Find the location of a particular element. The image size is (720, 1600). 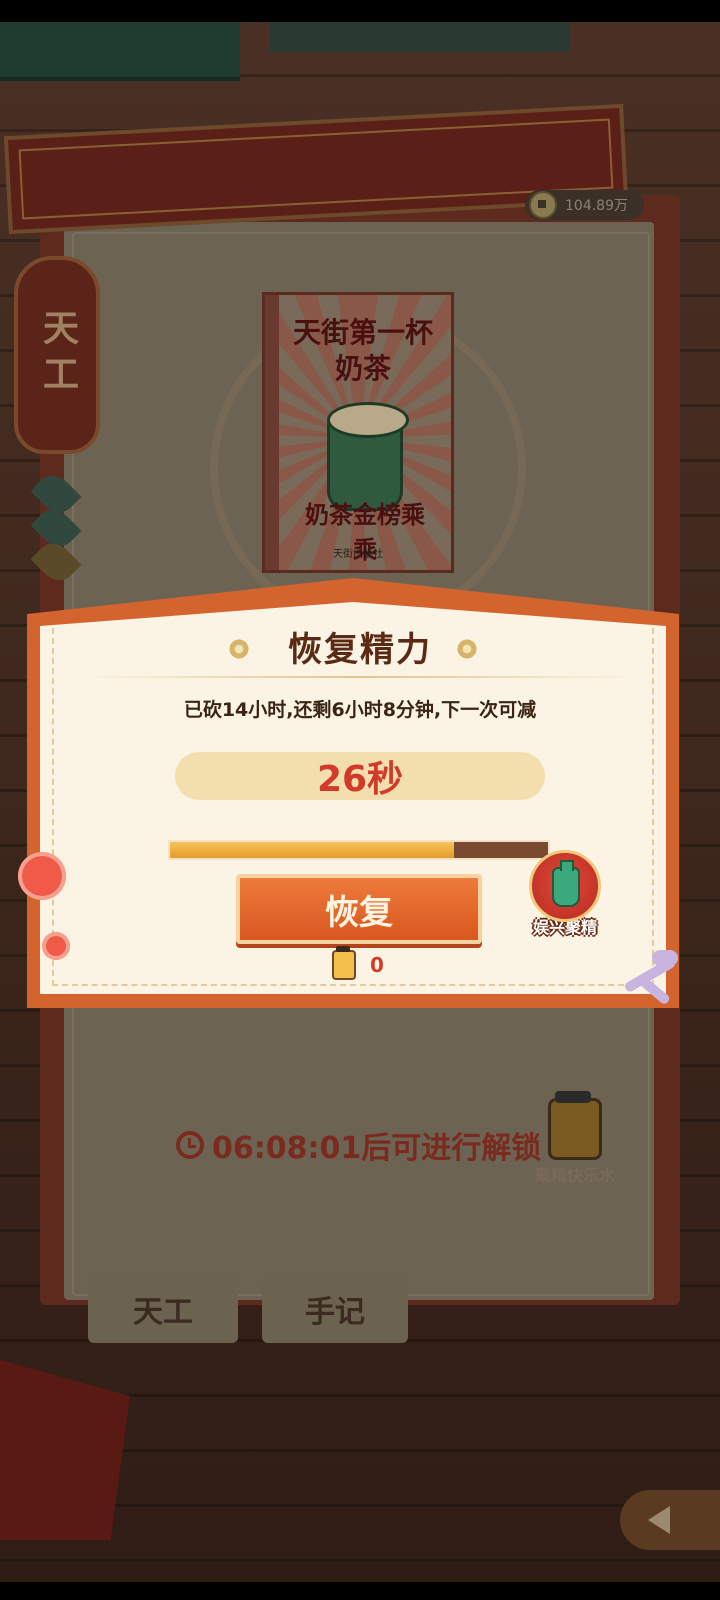

restore-button-label: 恢复 is located at coordinates (359, 912).